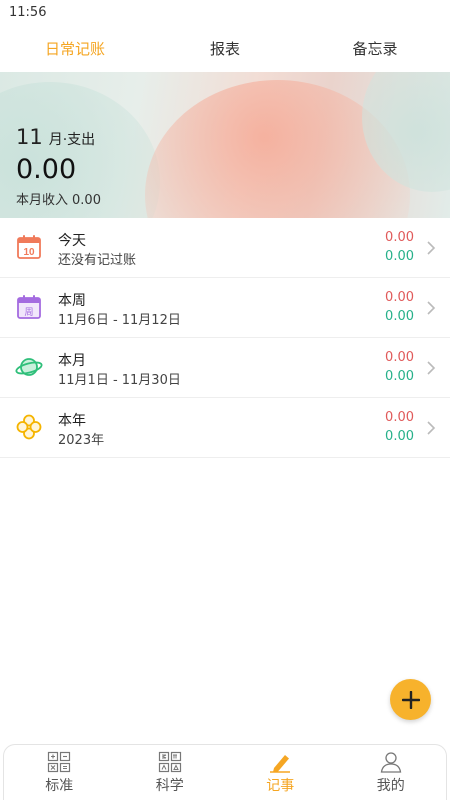 The height and width of the screenshot is (800, 450). I want to click on calendar-icon-day: 10, so click(29, 252).